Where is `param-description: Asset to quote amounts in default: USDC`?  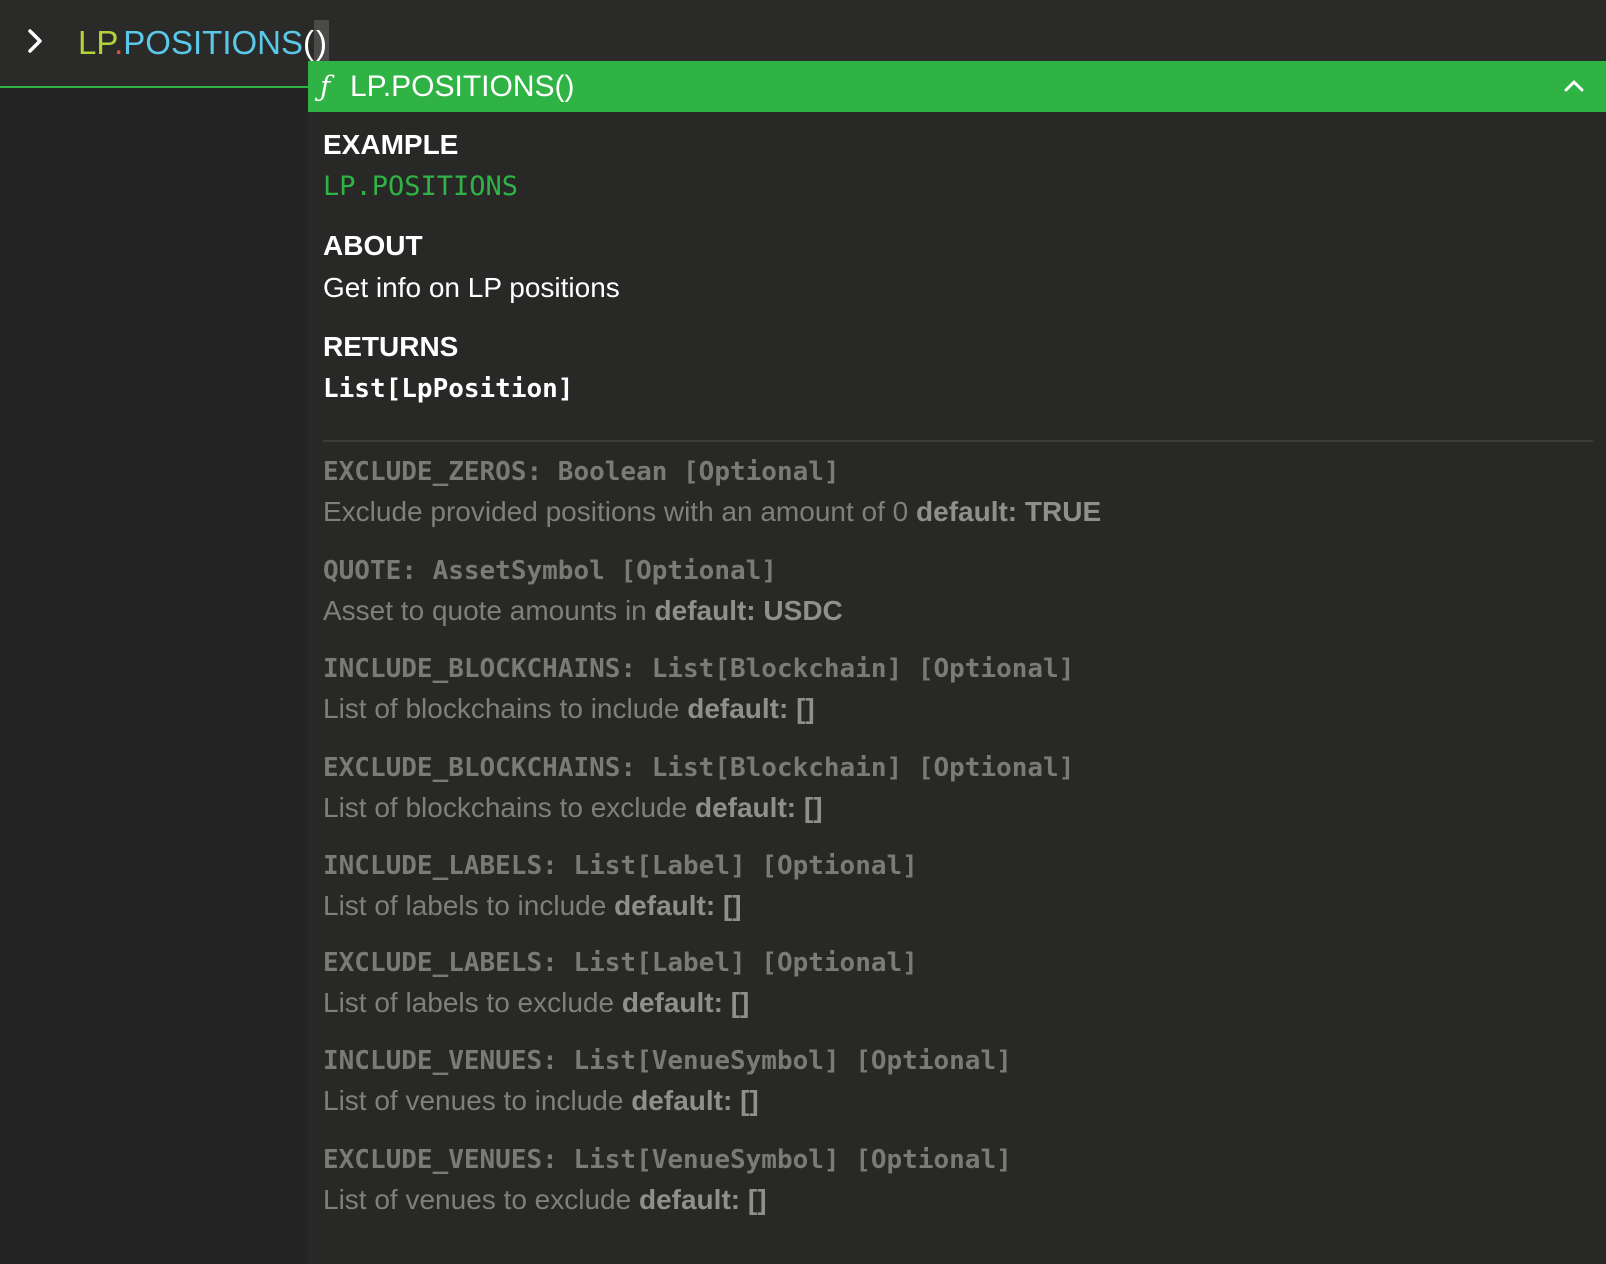 param-description: Asset to quote amounts in default: USDC is located at coordinates (583, 611).